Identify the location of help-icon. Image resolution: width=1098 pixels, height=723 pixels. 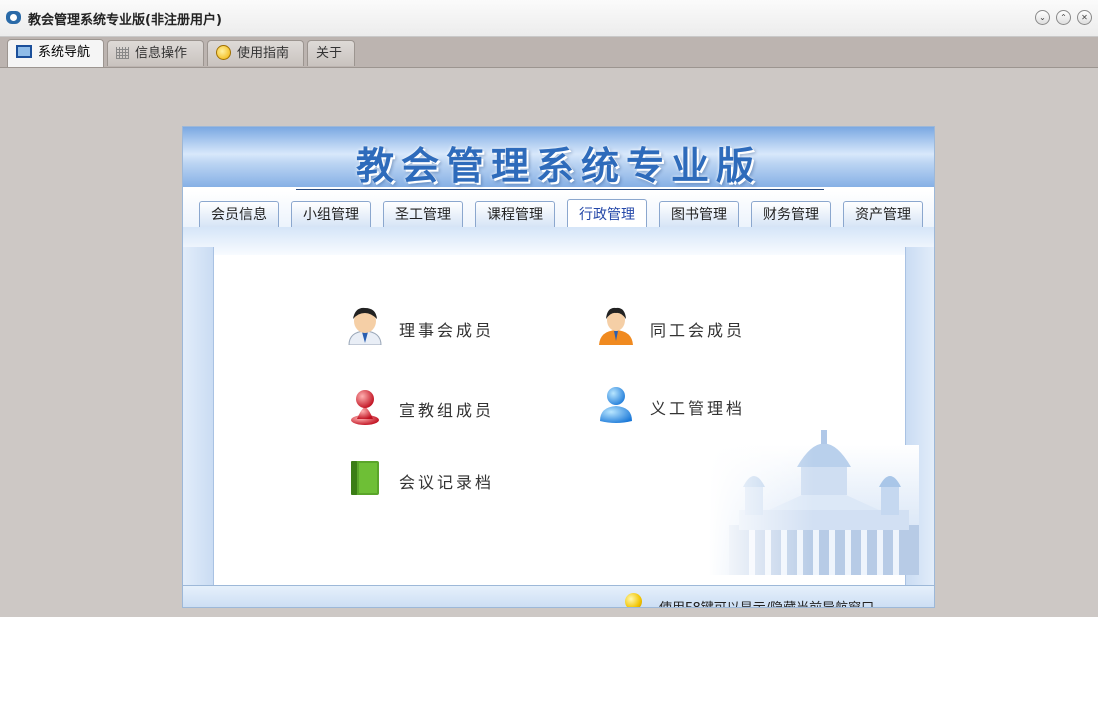
(223, 52).